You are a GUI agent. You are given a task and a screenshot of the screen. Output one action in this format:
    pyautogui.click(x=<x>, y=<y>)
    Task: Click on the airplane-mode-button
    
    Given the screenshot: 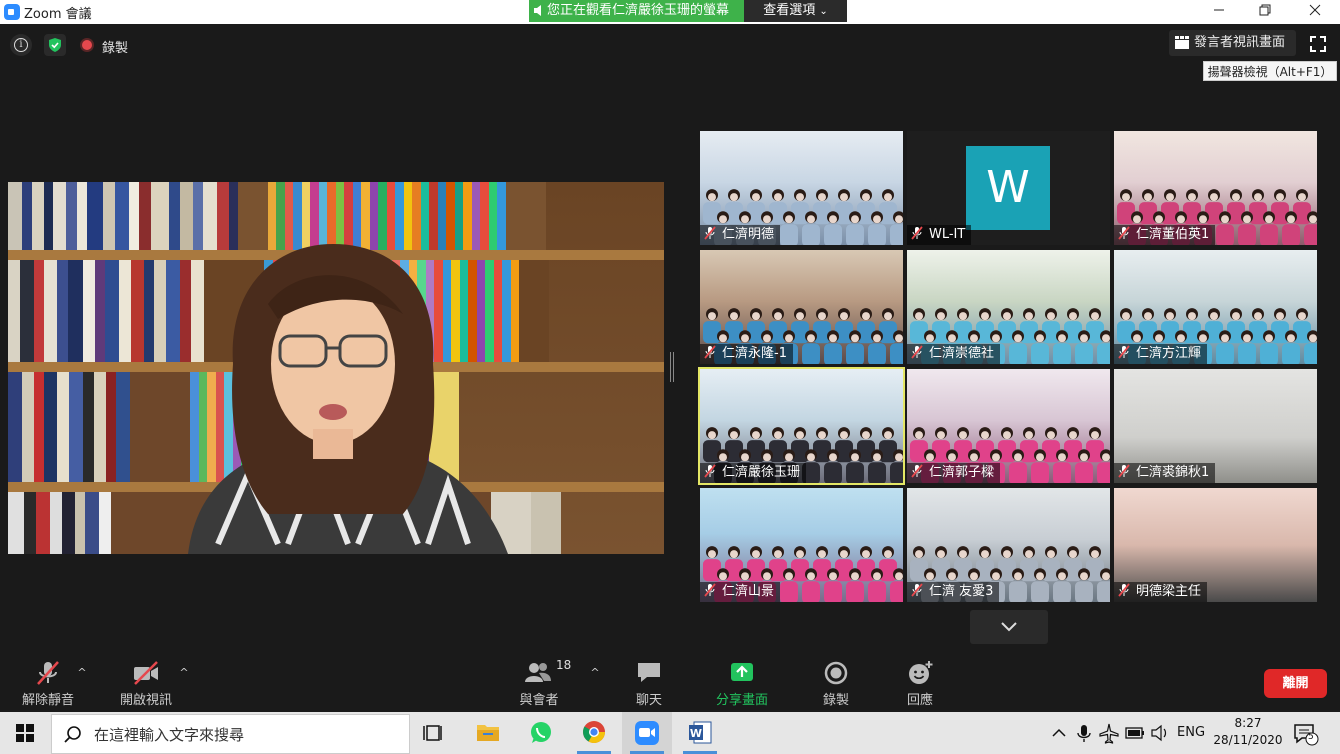 What is the action you would take?
    pyautogui.click(x=1109, y=733)
    